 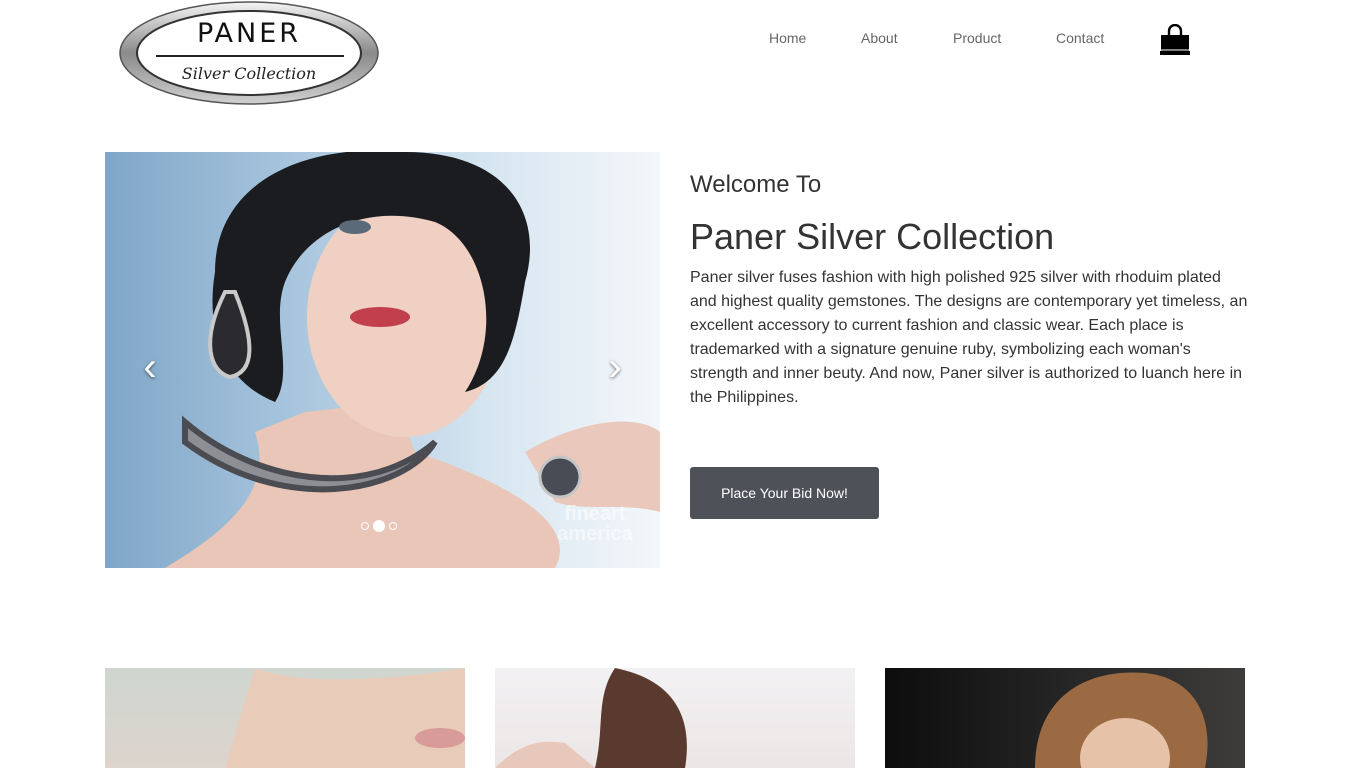 I want to click on shopping-bag-icon, so click(x=1175, y=40).